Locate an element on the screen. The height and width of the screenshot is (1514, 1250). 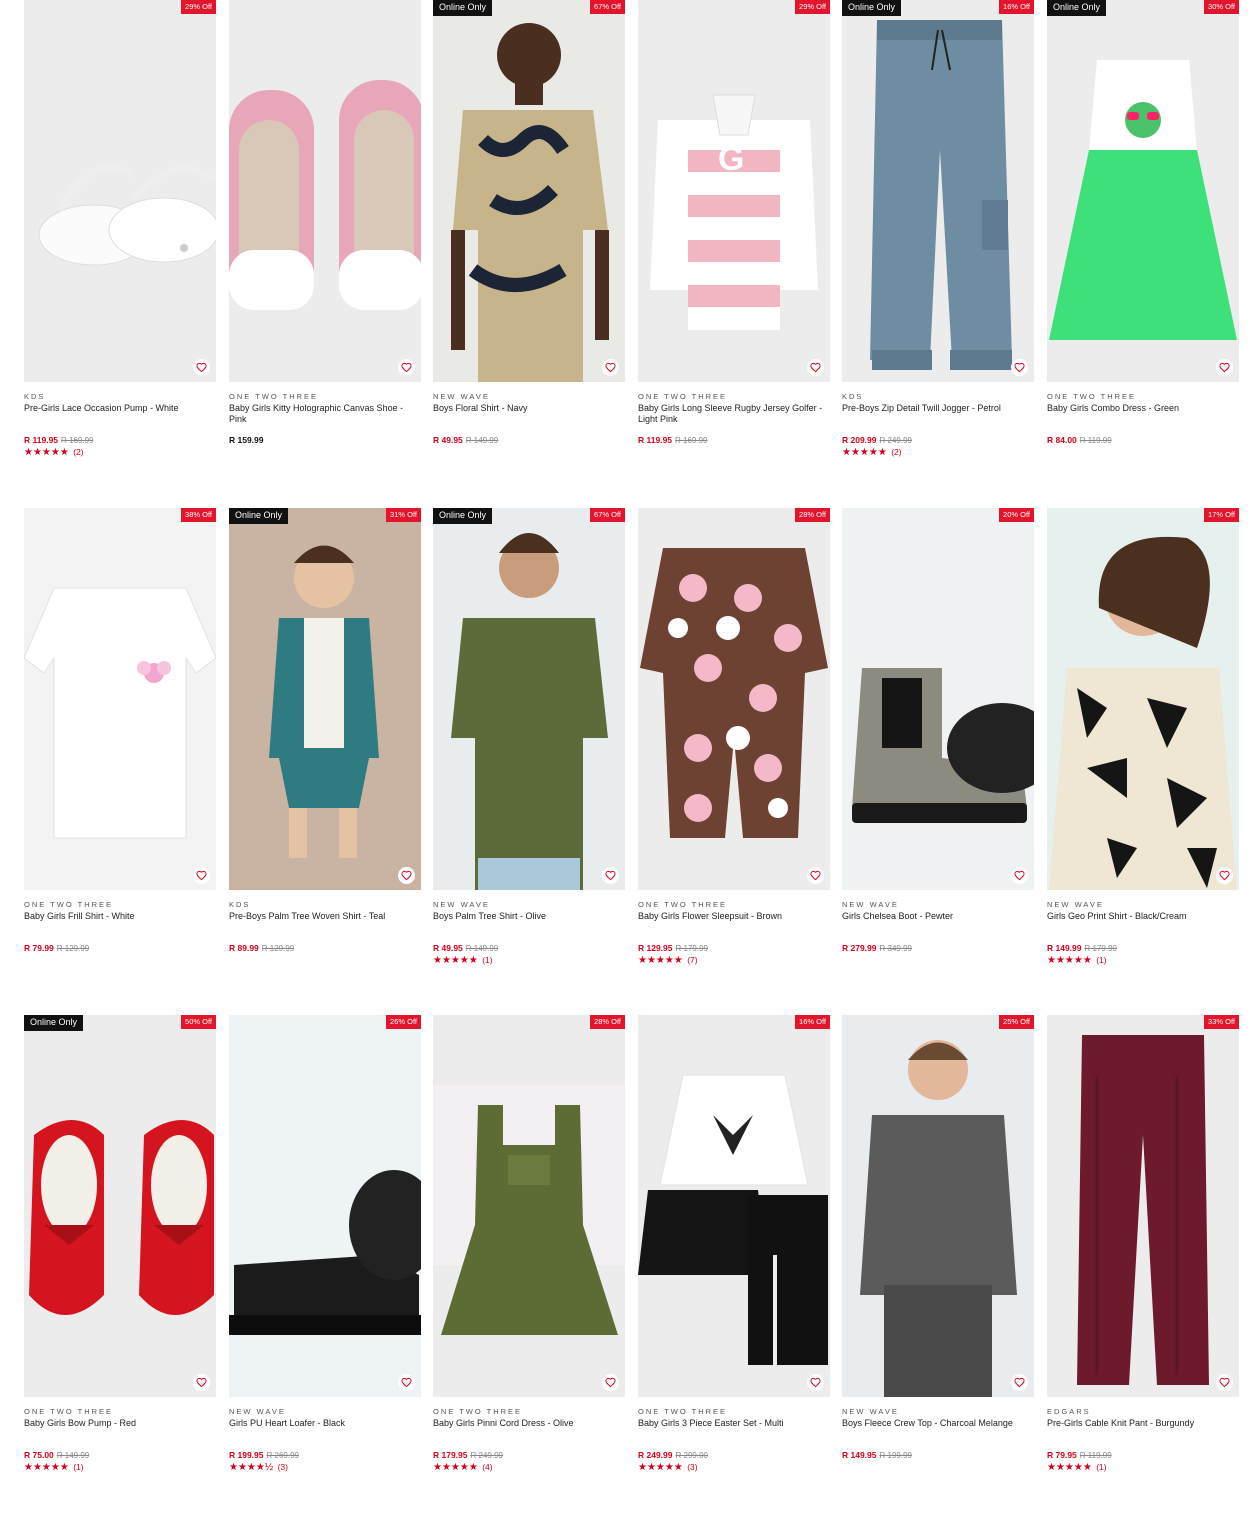
product-image: 17% Off is located at coordinates (1143, 699).